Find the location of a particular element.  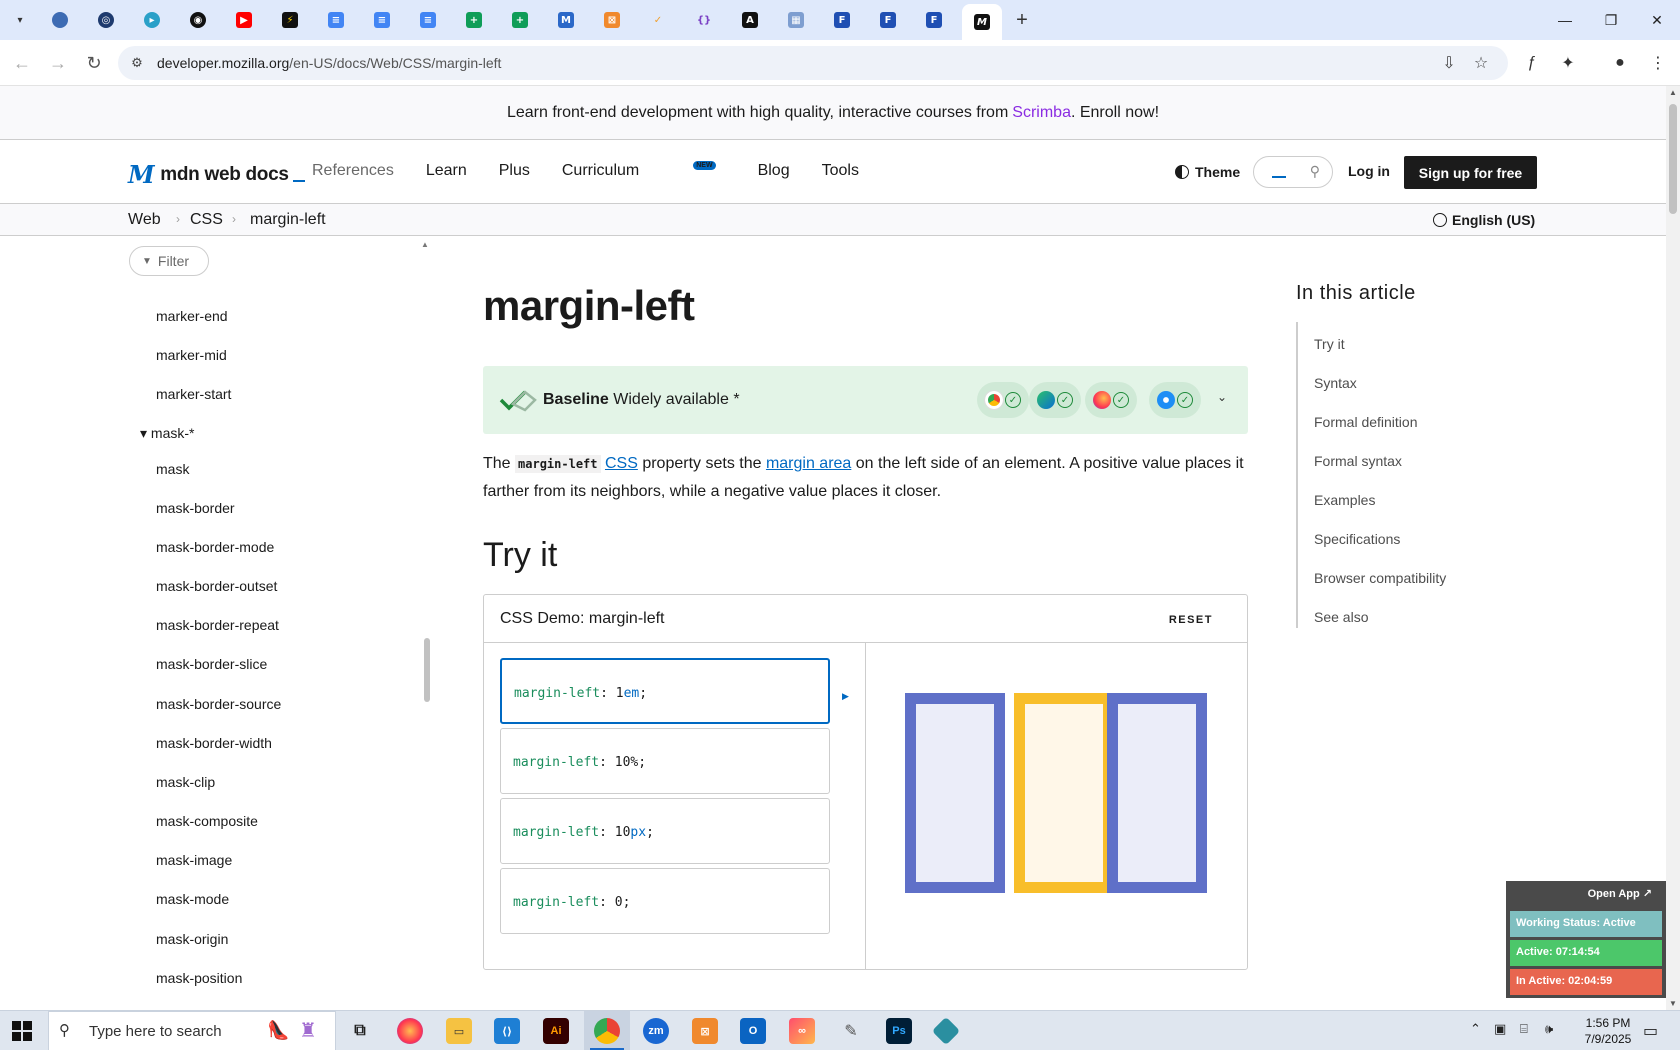

close-icon: ✕ is located at coordinates (1657, 20).